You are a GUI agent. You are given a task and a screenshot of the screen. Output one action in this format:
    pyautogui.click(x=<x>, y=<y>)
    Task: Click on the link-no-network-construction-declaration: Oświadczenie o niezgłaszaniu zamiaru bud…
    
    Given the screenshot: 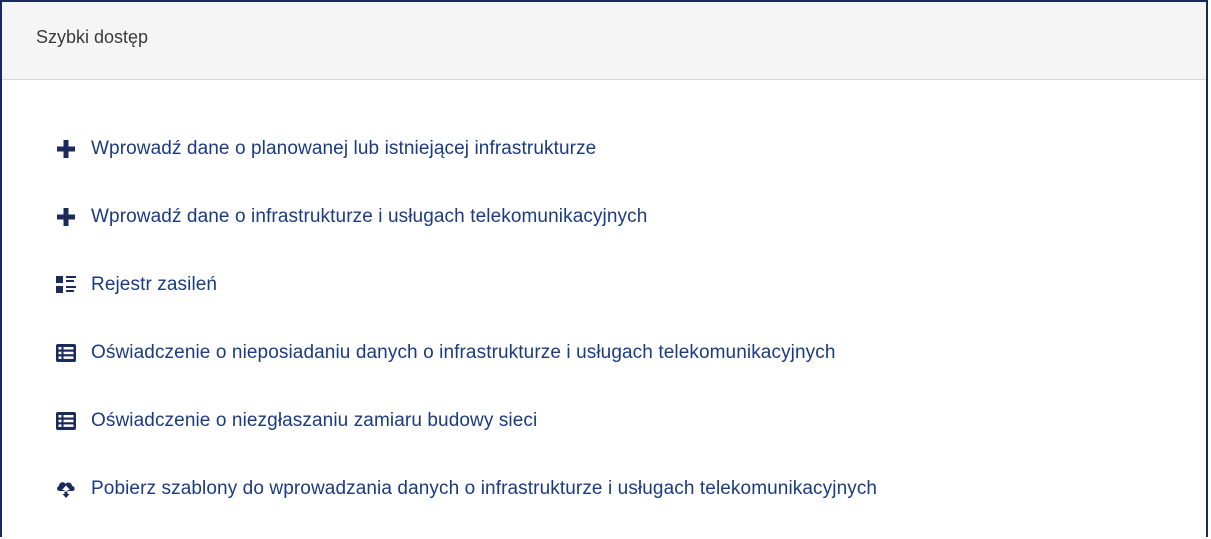 What is the action you would take?
    pyautogui.click(x=296, y=421)
    